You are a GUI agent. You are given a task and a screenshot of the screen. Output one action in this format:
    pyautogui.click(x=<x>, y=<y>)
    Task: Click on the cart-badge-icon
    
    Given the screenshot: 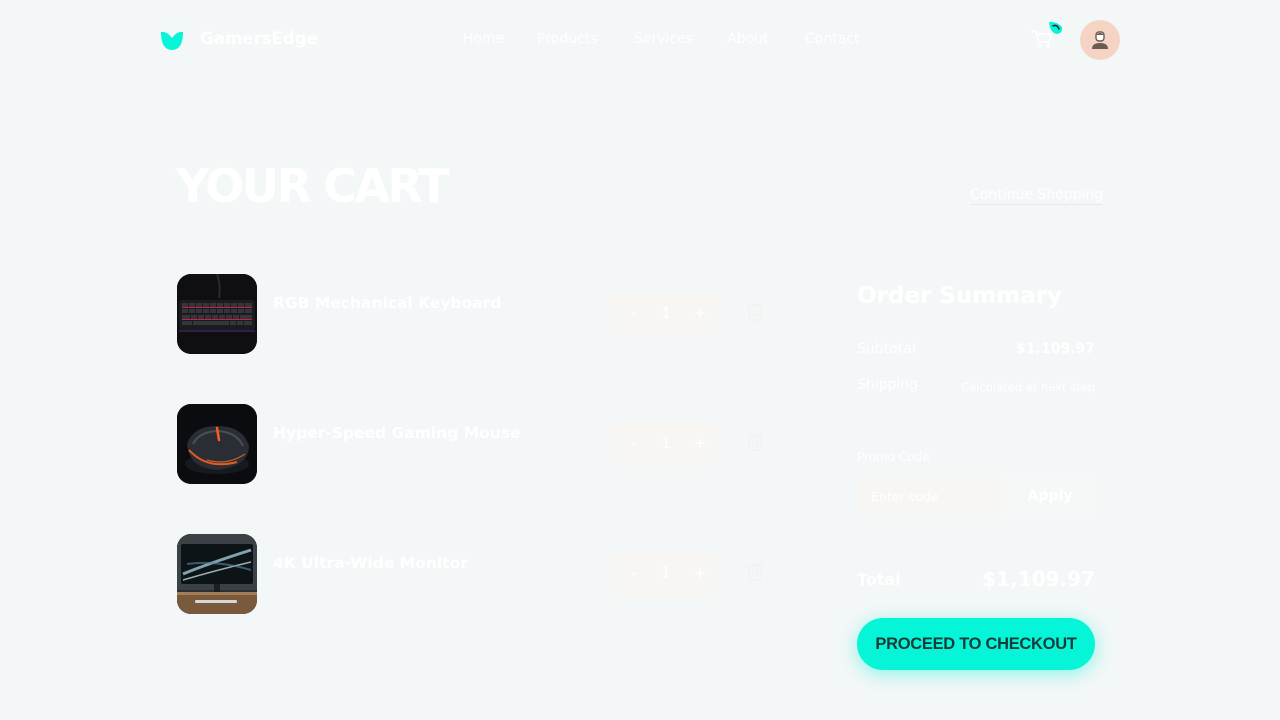 What is the action you would take?
    pyautogui.click(x=1056, y=27)
    